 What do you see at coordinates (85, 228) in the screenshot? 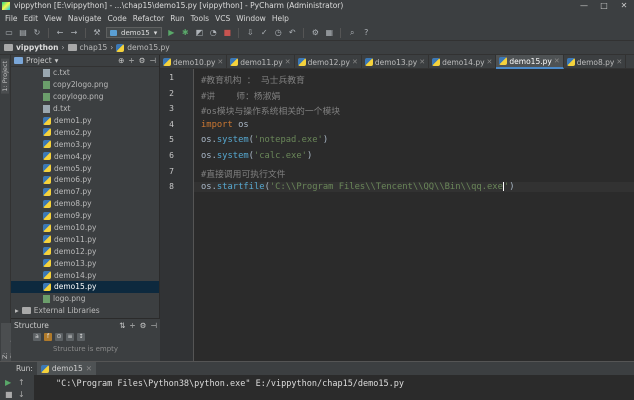
I see `tree-item: demo10.py` at bounding box center [85, 228].